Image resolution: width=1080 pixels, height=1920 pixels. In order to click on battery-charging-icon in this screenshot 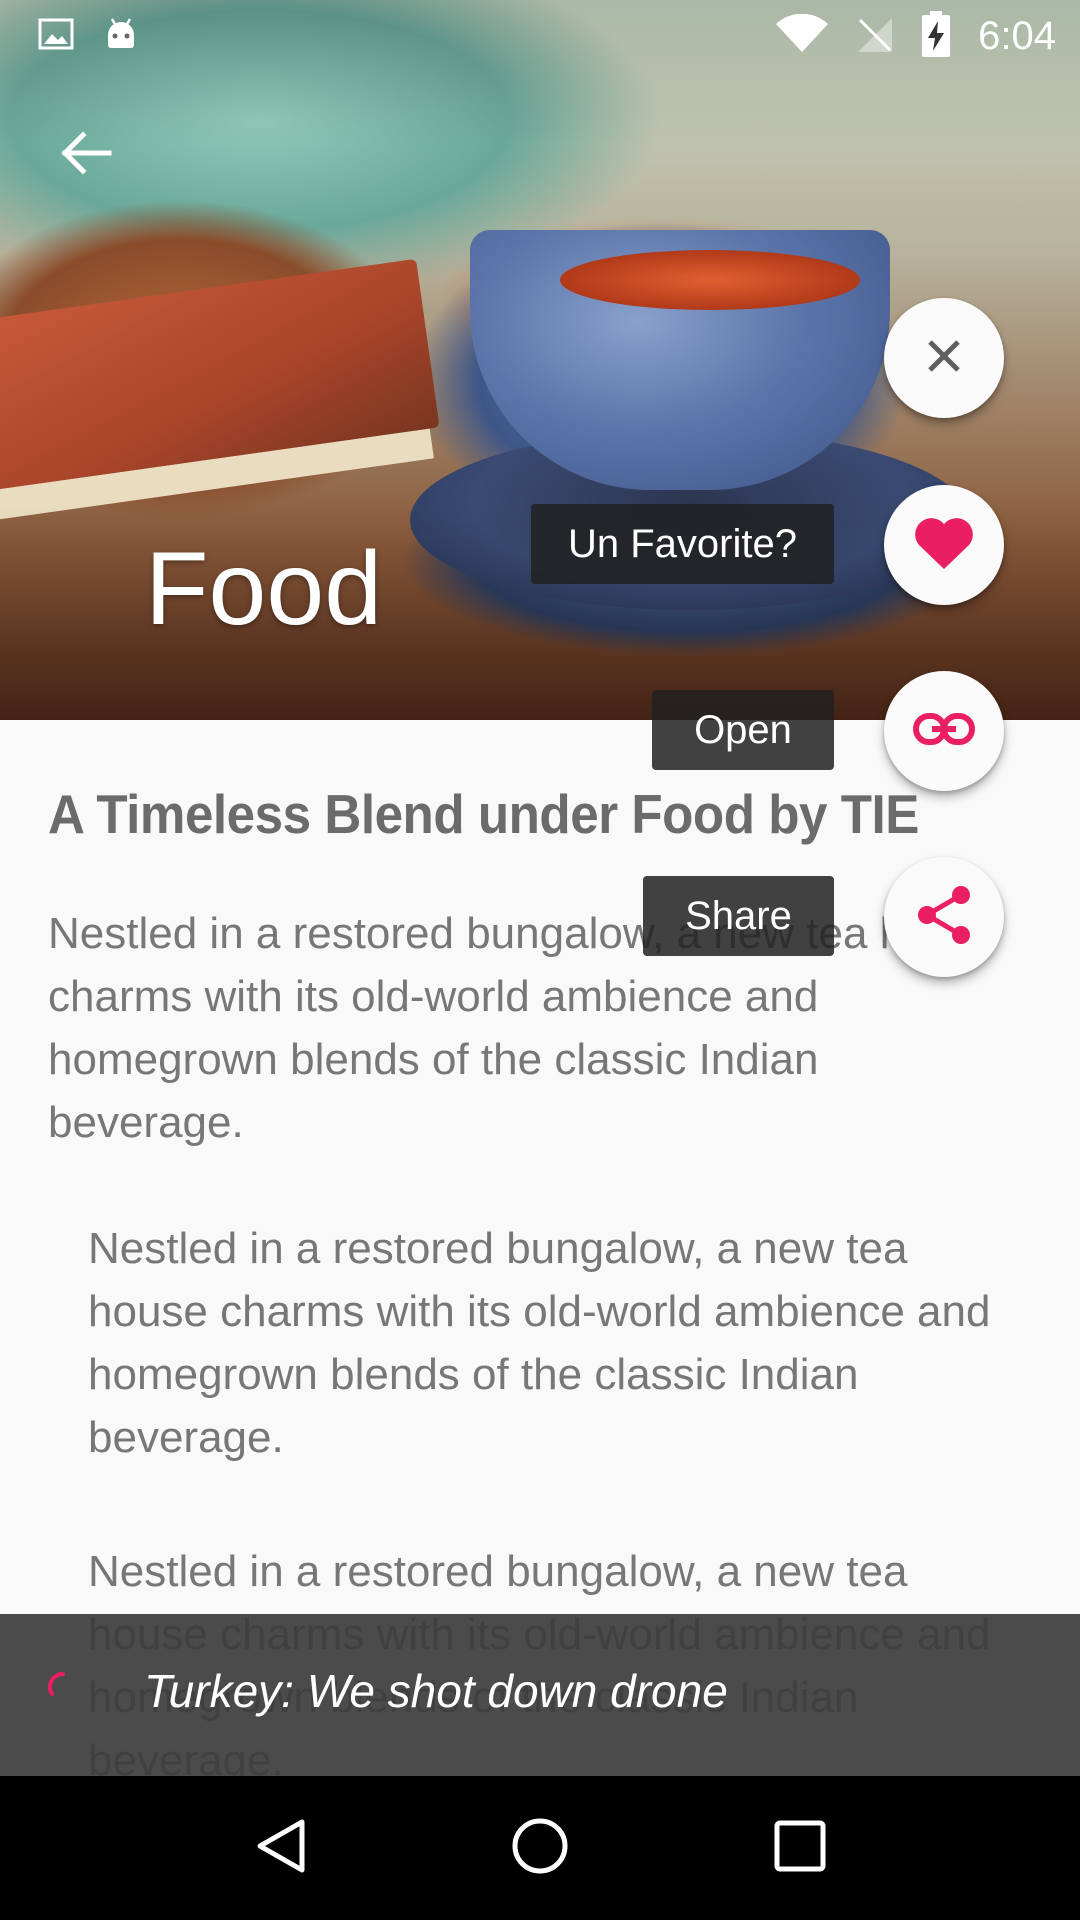, I will do `click(936, 36)`.